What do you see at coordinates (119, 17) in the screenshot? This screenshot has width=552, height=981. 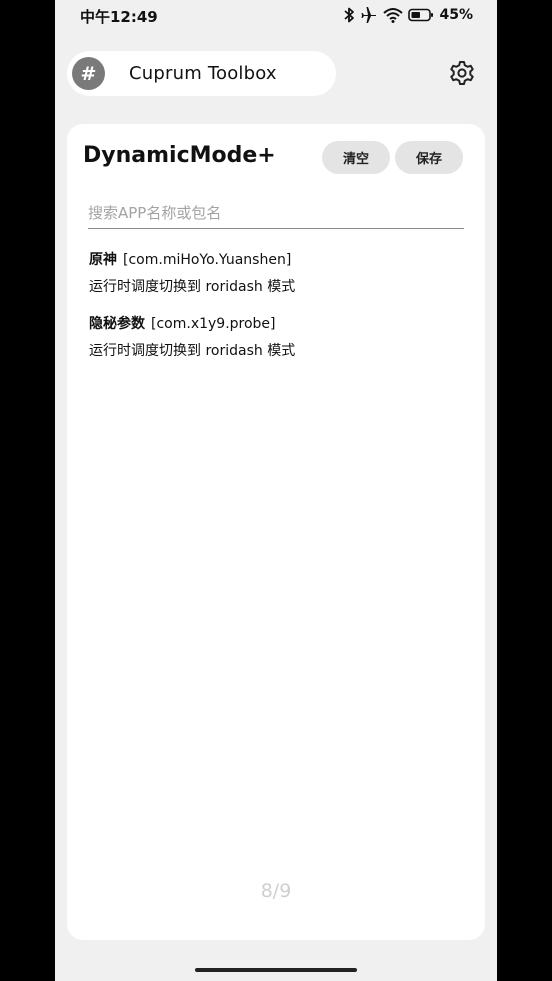 I see `status-time: 中午12:49` at bounding box center [119, 17].